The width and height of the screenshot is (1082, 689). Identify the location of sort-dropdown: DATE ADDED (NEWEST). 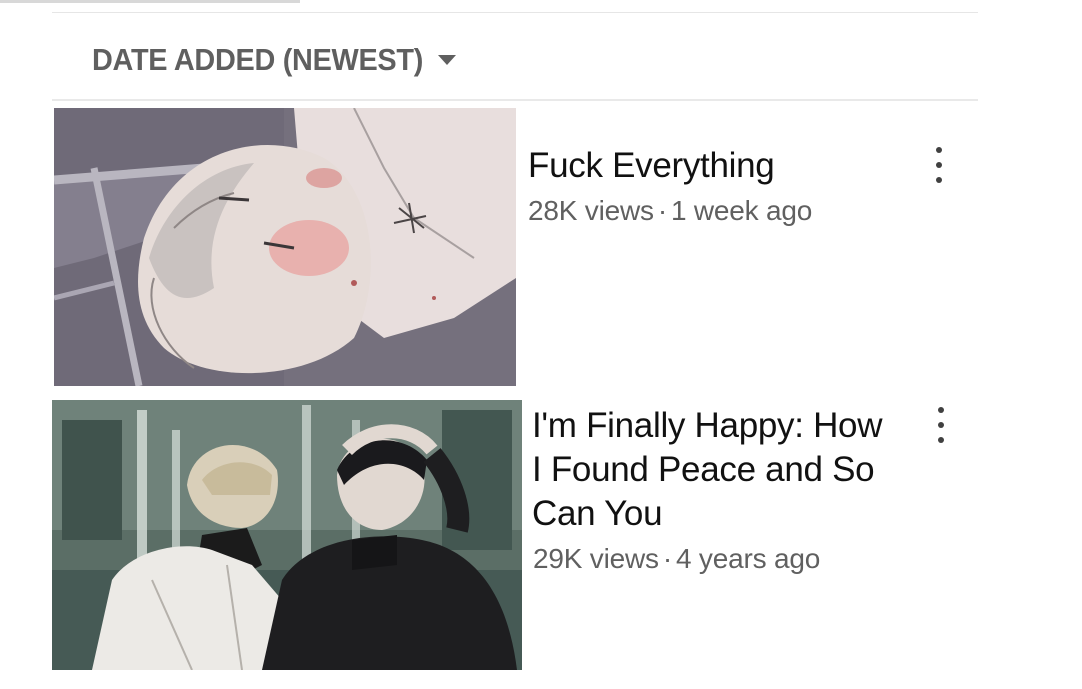
(274, 60).